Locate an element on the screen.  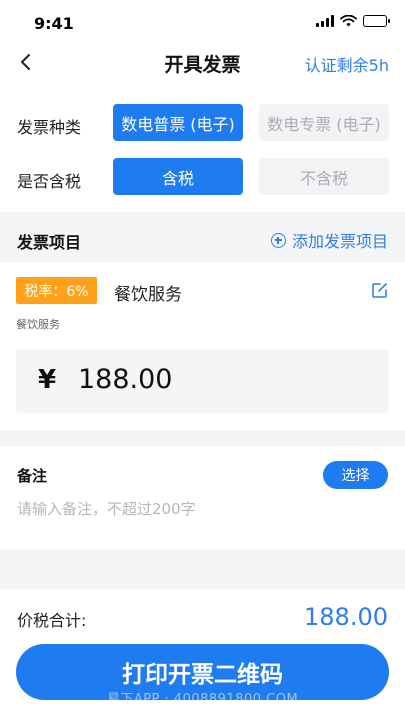
currency-symbol: ¥ is located at coordinates (47, 380).